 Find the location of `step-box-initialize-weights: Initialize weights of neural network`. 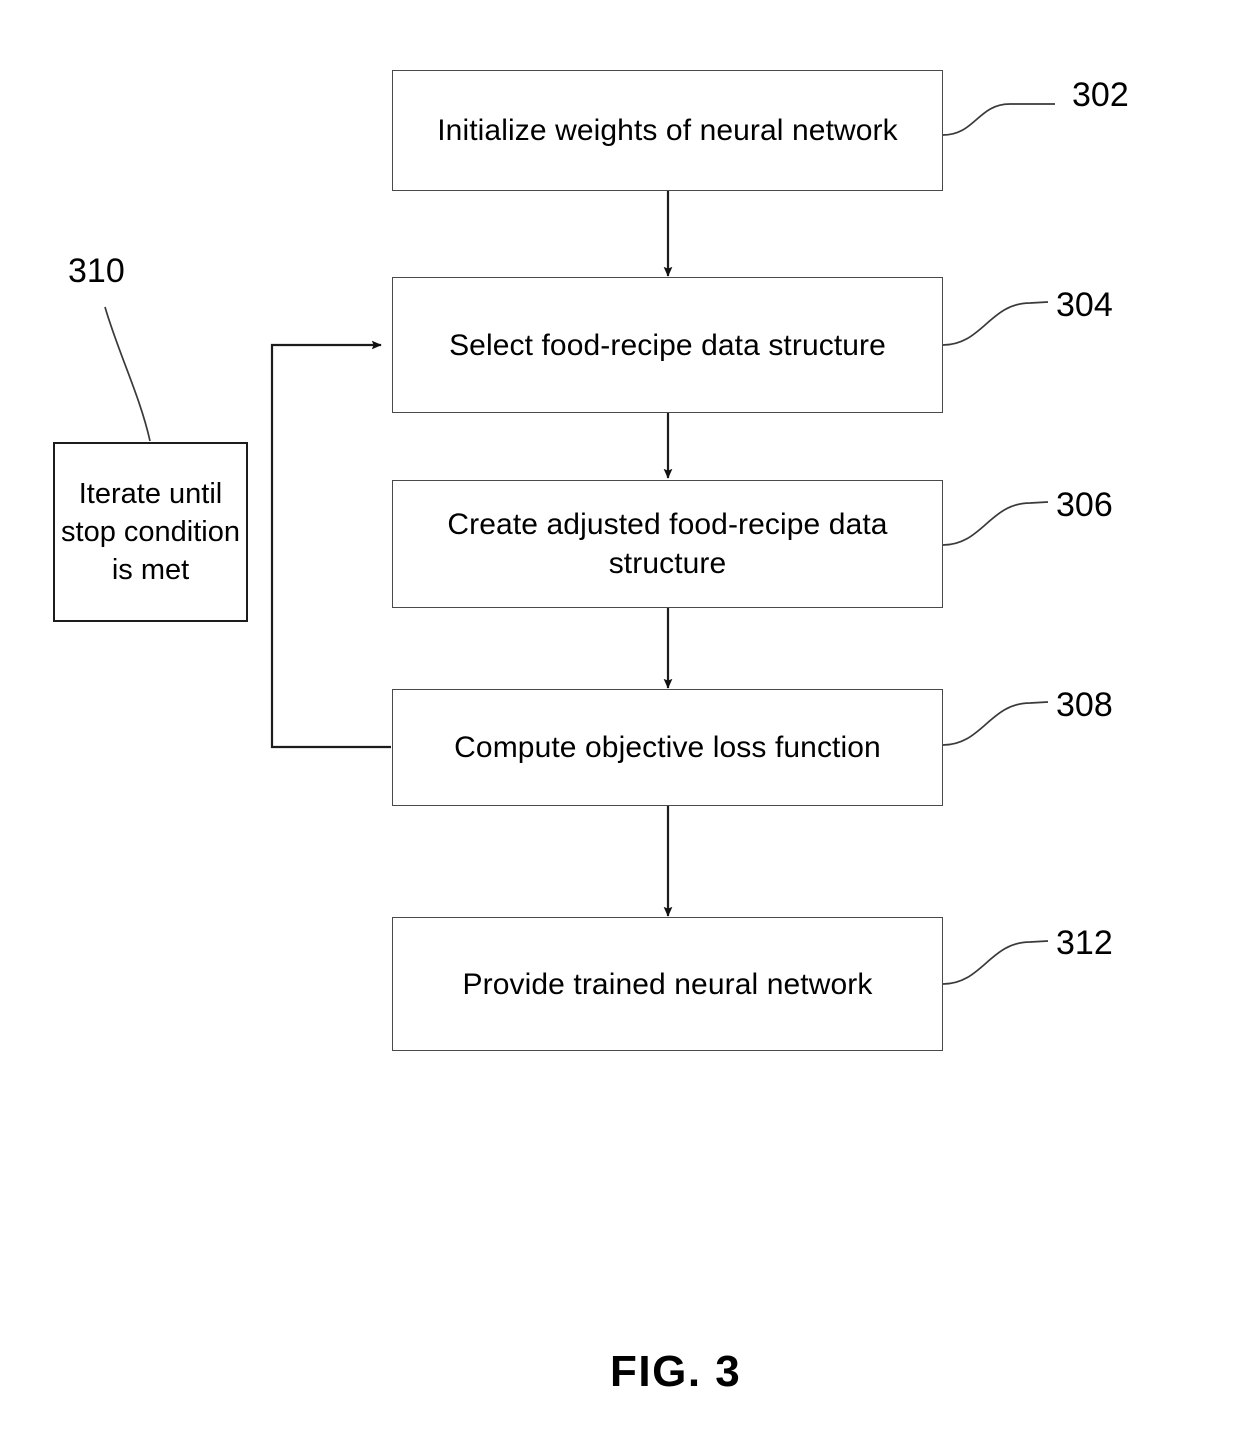

step-box-initialize-weights: Initialize weights of neural network is located at coordinates (667, 130).